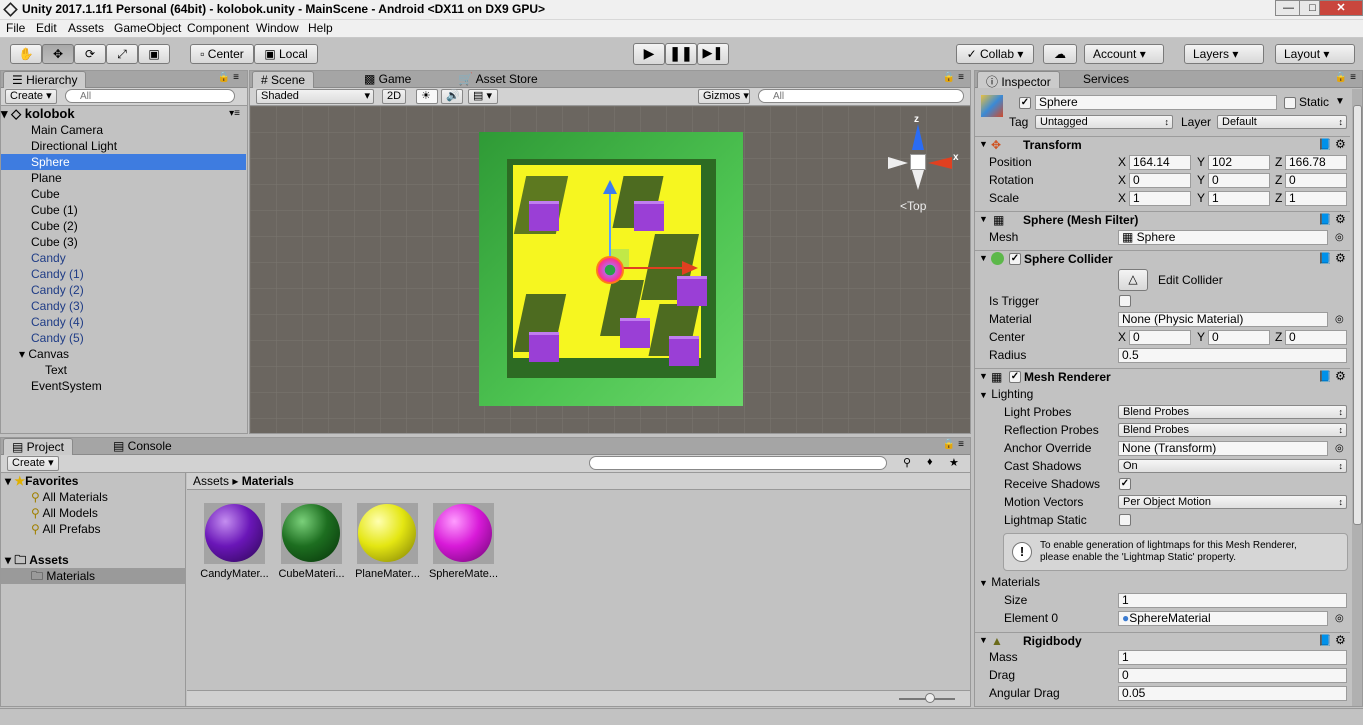  Describe the element at coordinates (918, 137) in the screenshot. I see `orientation-z-arrow-icon` at that location.